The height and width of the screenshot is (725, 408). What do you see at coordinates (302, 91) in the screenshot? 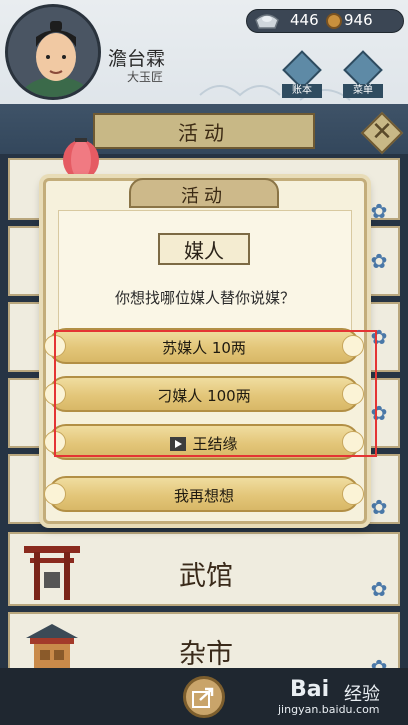
I see `ledger-label: 账本` at bounding box center [302, 91].